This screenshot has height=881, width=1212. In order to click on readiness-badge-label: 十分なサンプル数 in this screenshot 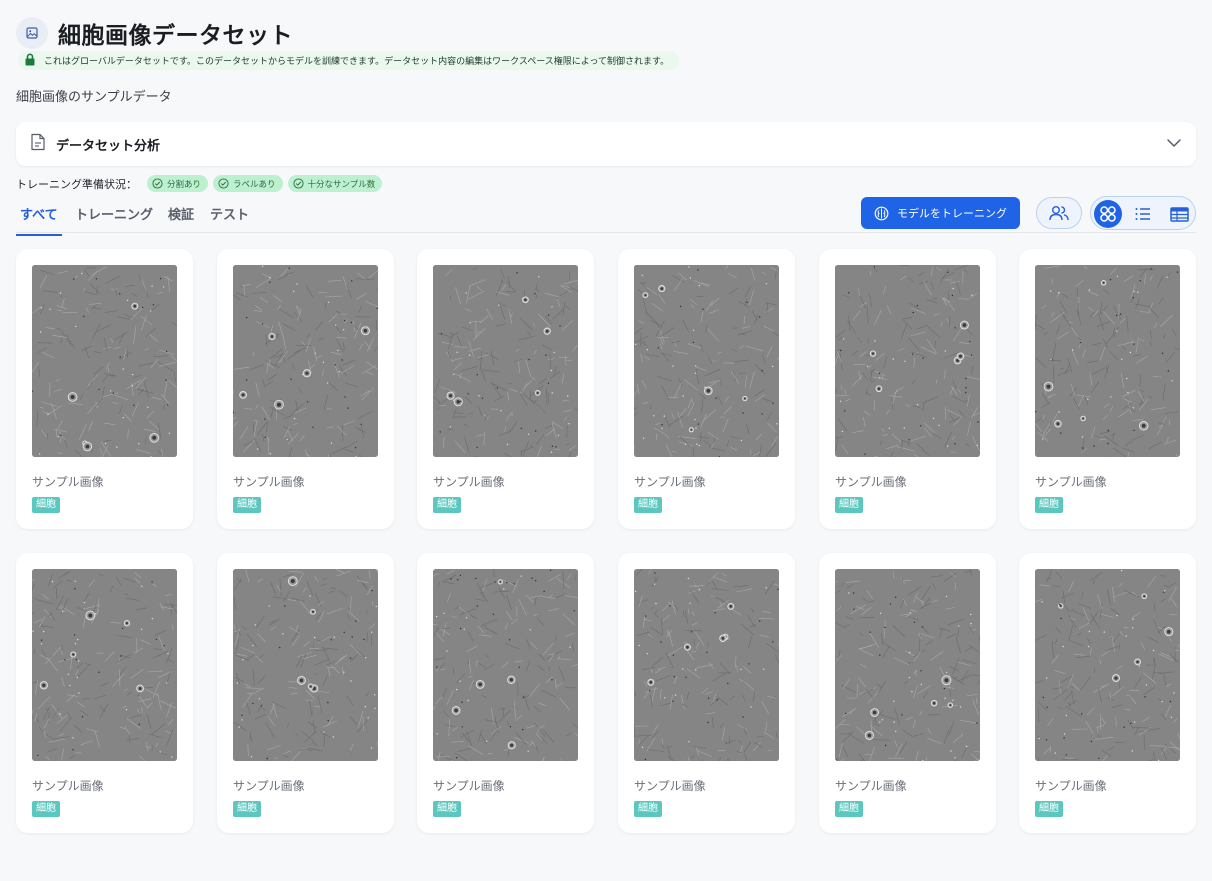, I will do `click(341, 184)`.